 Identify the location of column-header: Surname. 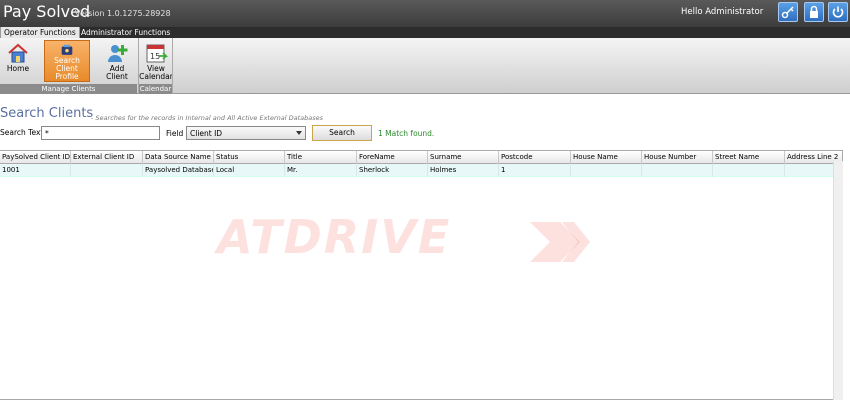
(463, 157).